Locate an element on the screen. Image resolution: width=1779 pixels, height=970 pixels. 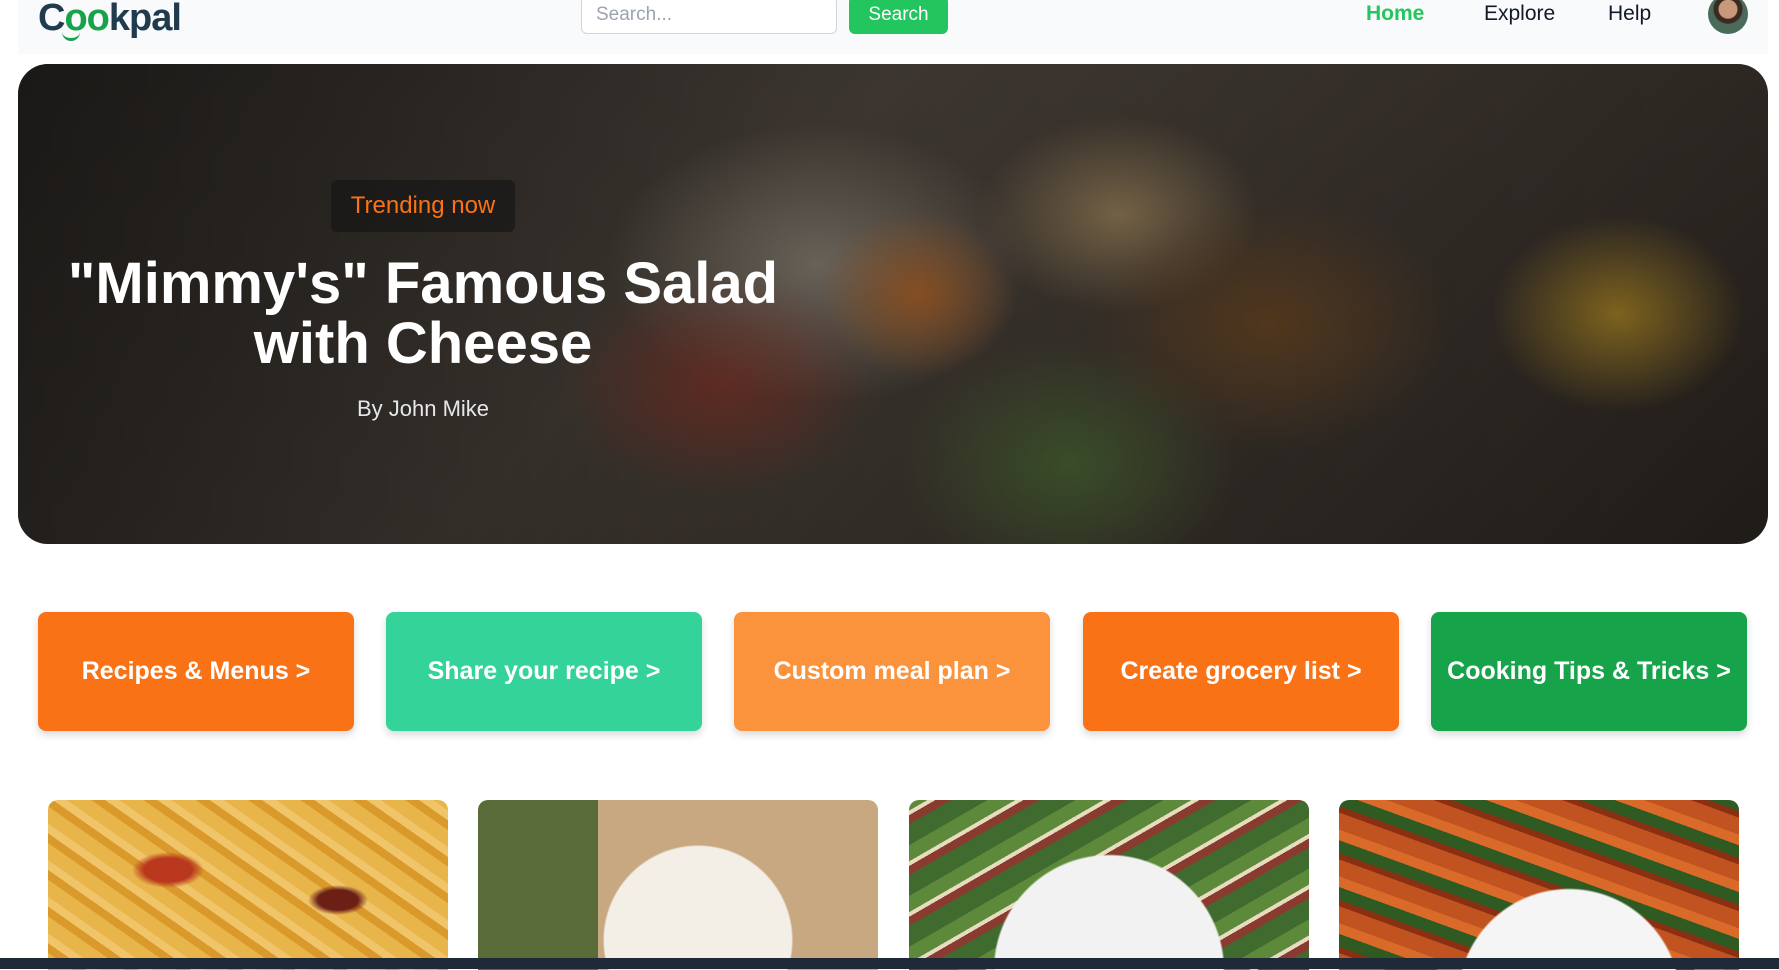
nav-link-home: Home is located at coordinates (1395, 14).